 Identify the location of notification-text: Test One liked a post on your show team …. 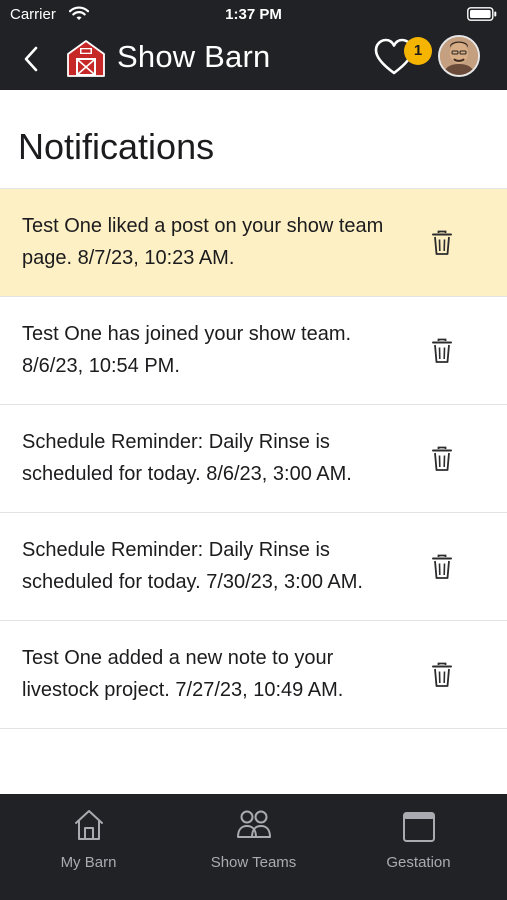
(203, 242).